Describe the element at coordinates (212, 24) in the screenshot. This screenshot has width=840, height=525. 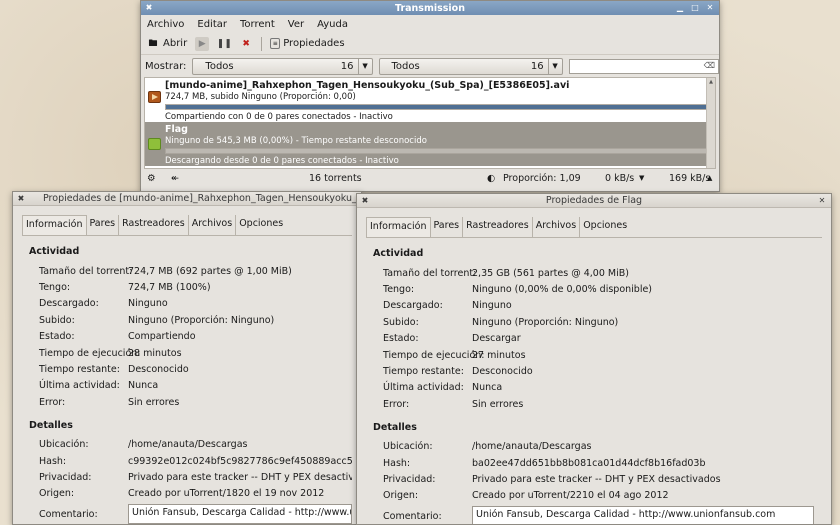
I see `menu-editar: Editar` at that location.